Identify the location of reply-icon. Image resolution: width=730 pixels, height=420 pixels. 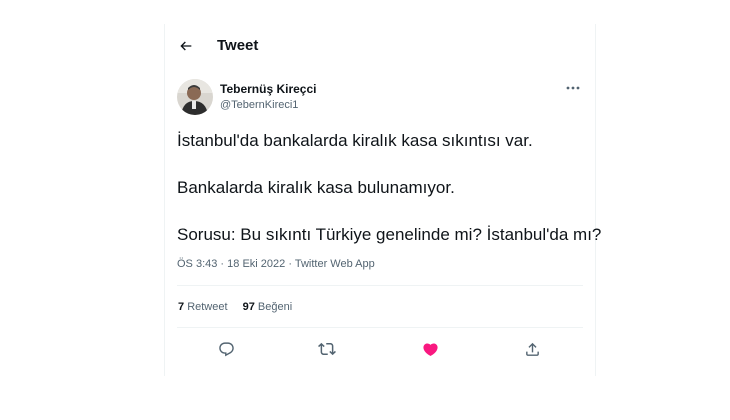
(226, 348).